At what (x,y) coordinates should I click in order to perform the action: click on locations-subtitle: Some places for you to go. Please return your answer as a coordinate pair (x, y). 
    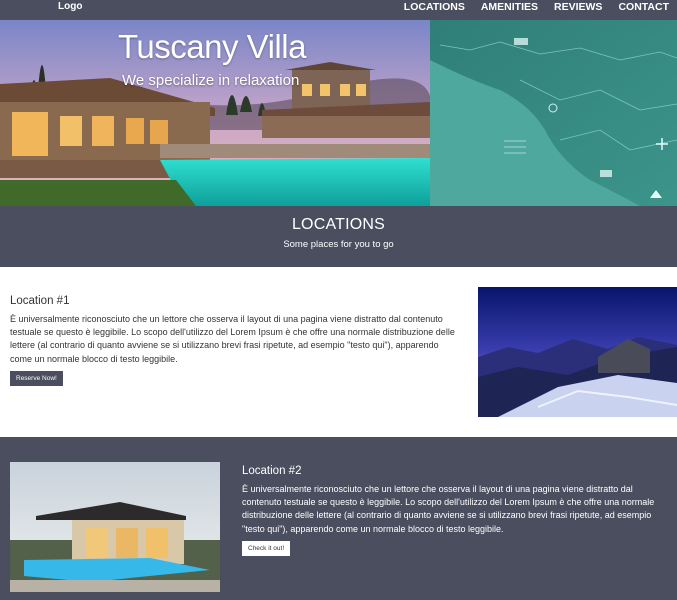
    Looking at the image, I should click on (338, 244).